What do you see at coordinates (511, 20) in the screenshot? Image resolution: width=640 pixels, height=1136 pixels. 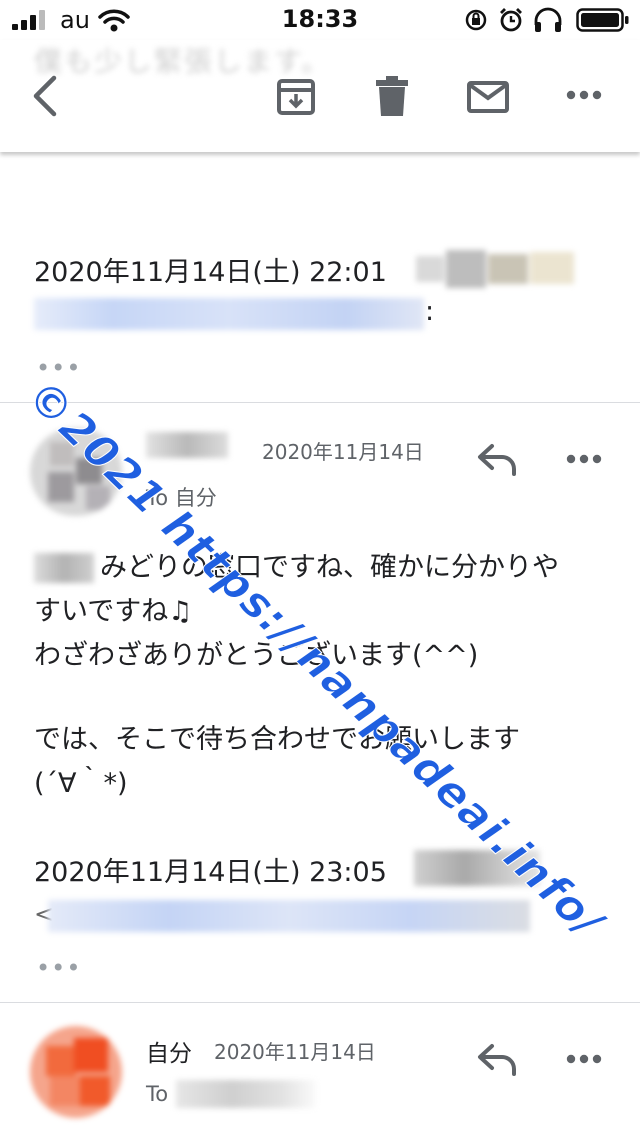 I see `alarm-icon` at bounding box center [511, 20].